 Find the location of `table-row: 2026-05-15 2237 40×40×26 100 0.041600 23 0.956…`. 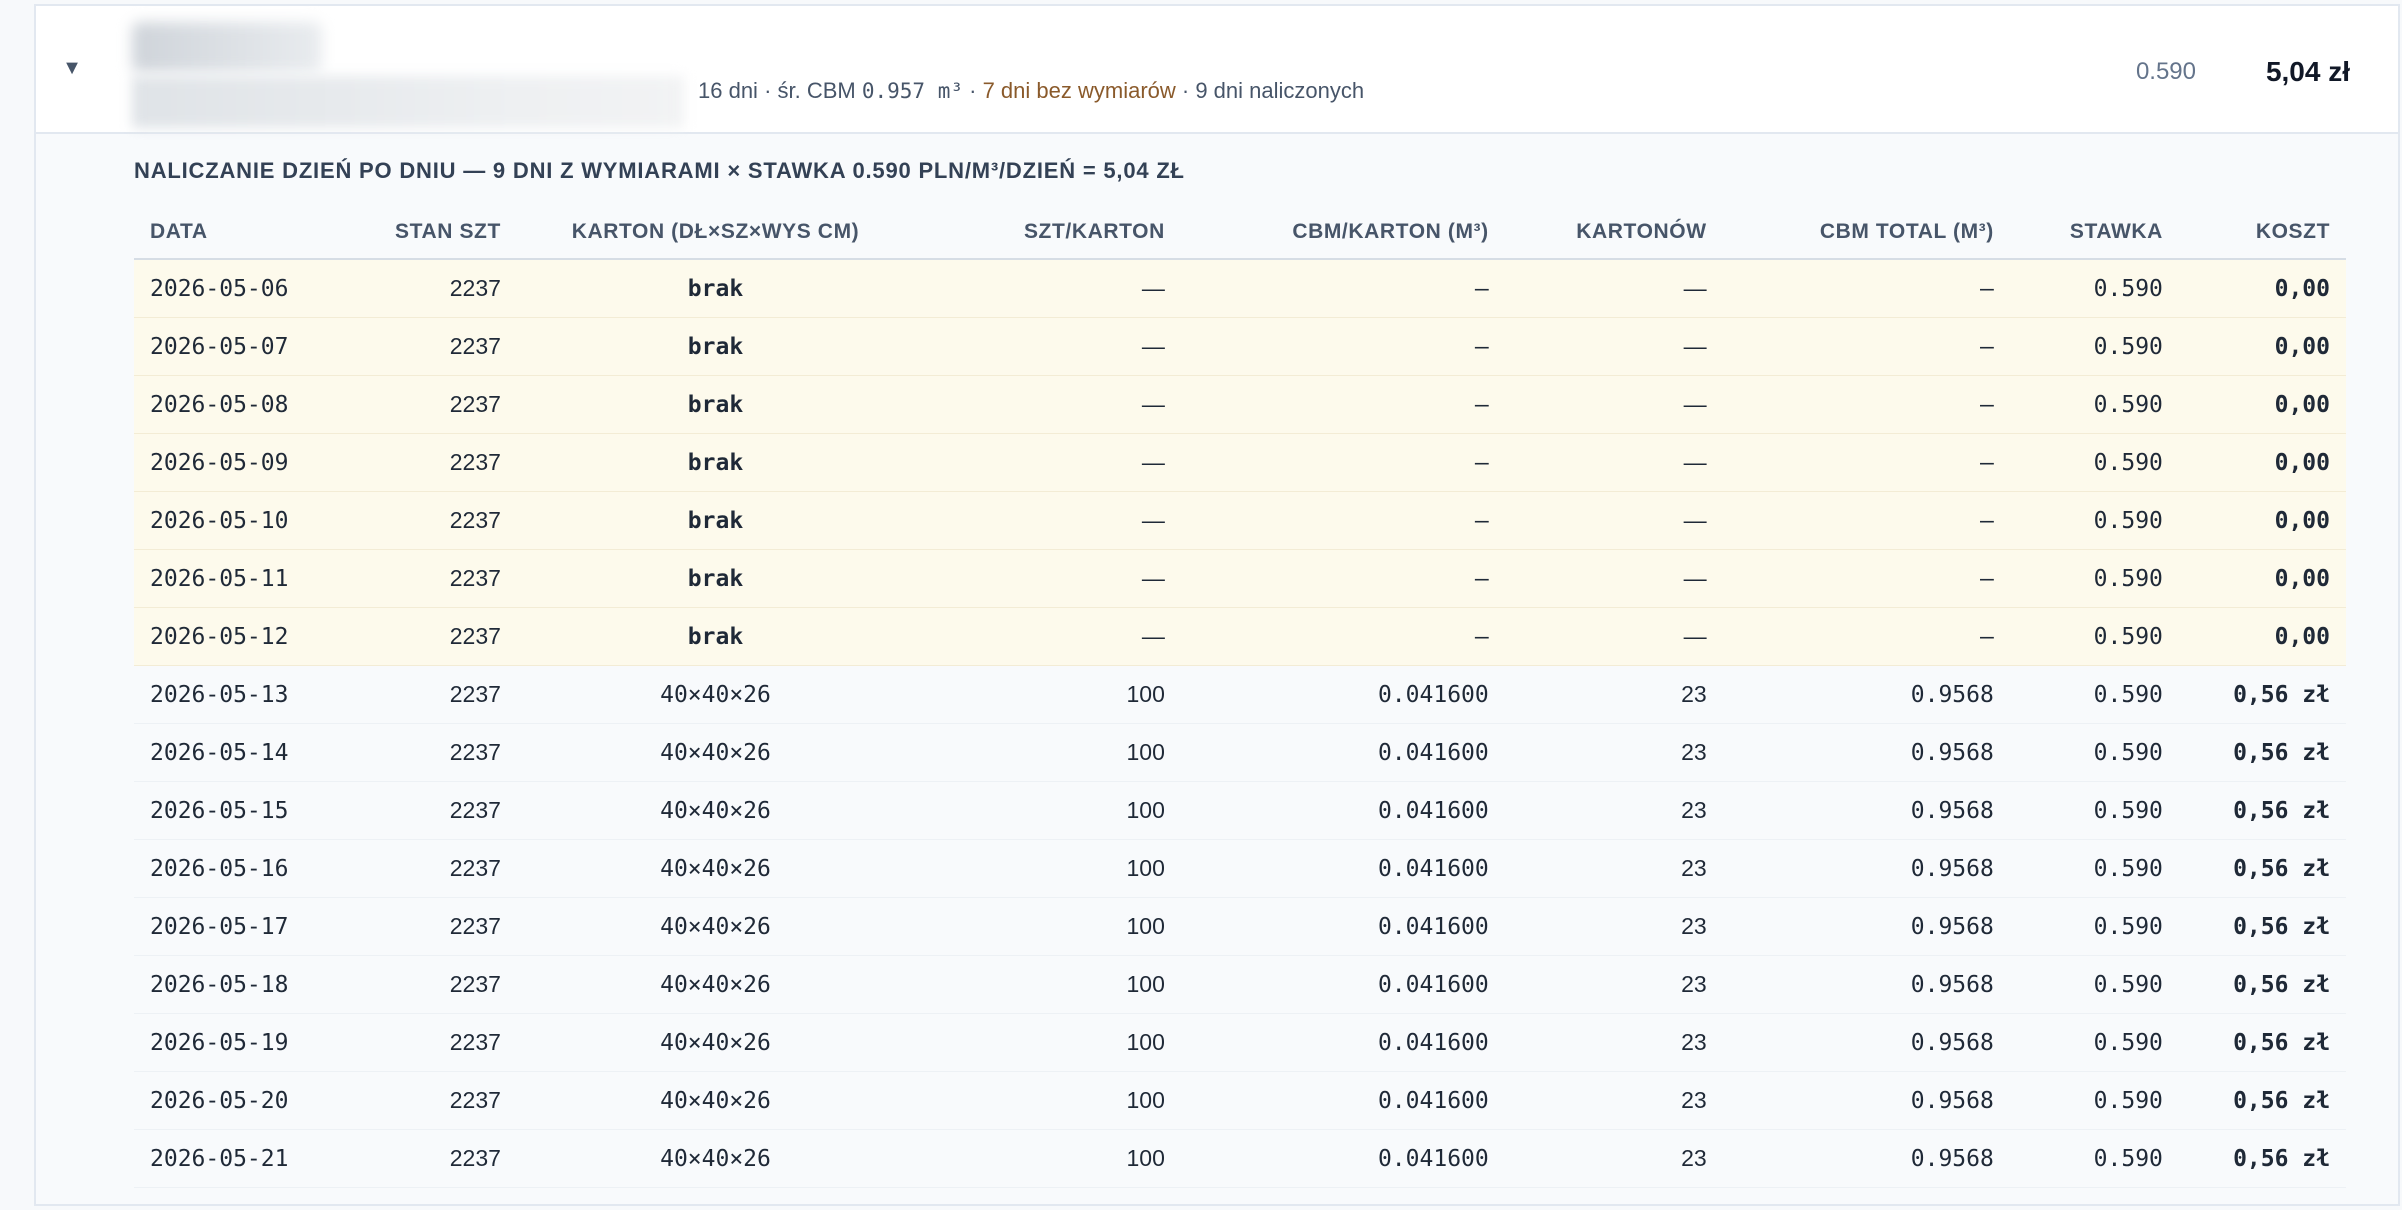

table-row: 2026-05-15 2237 40×40×26 100 0.041600 23 0.956… is located at coordinates (1240, 810).